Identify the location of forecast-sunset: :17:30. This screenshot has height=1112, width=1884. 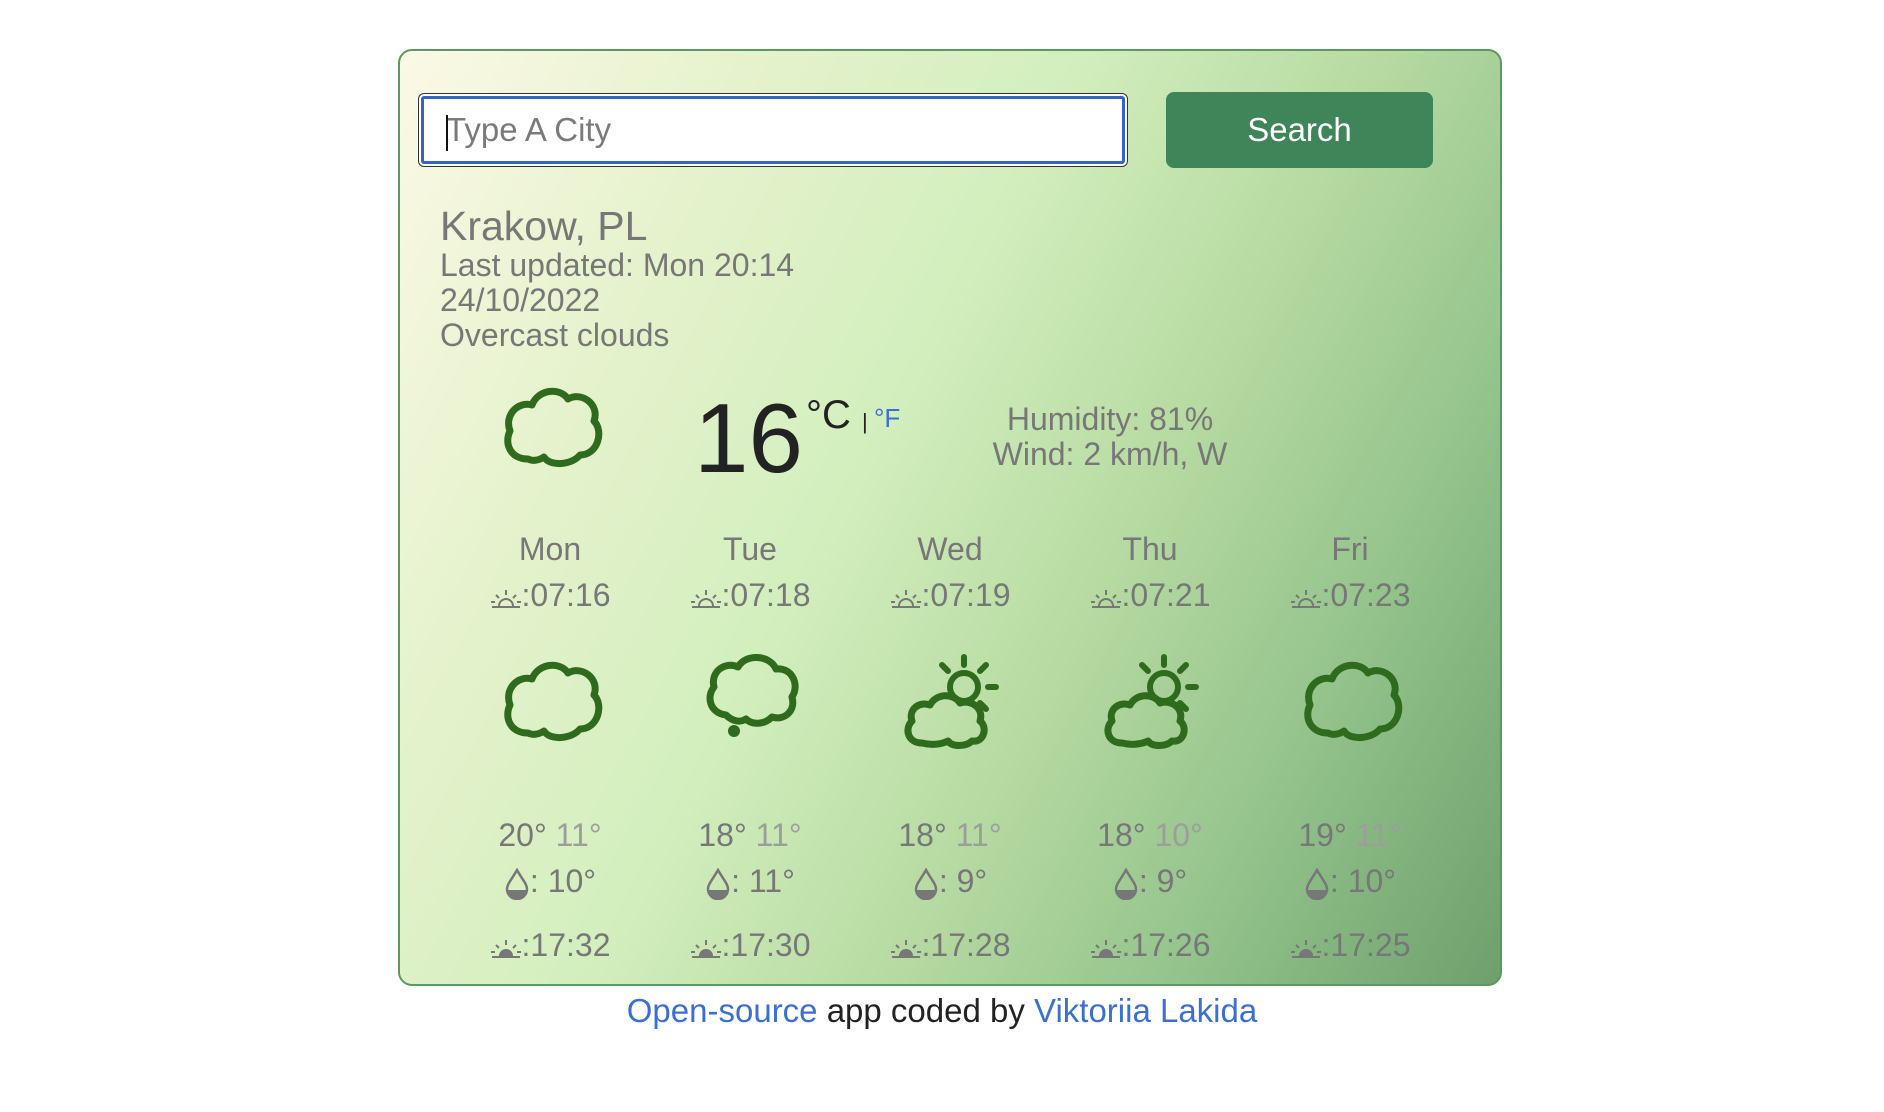
(750, 945).